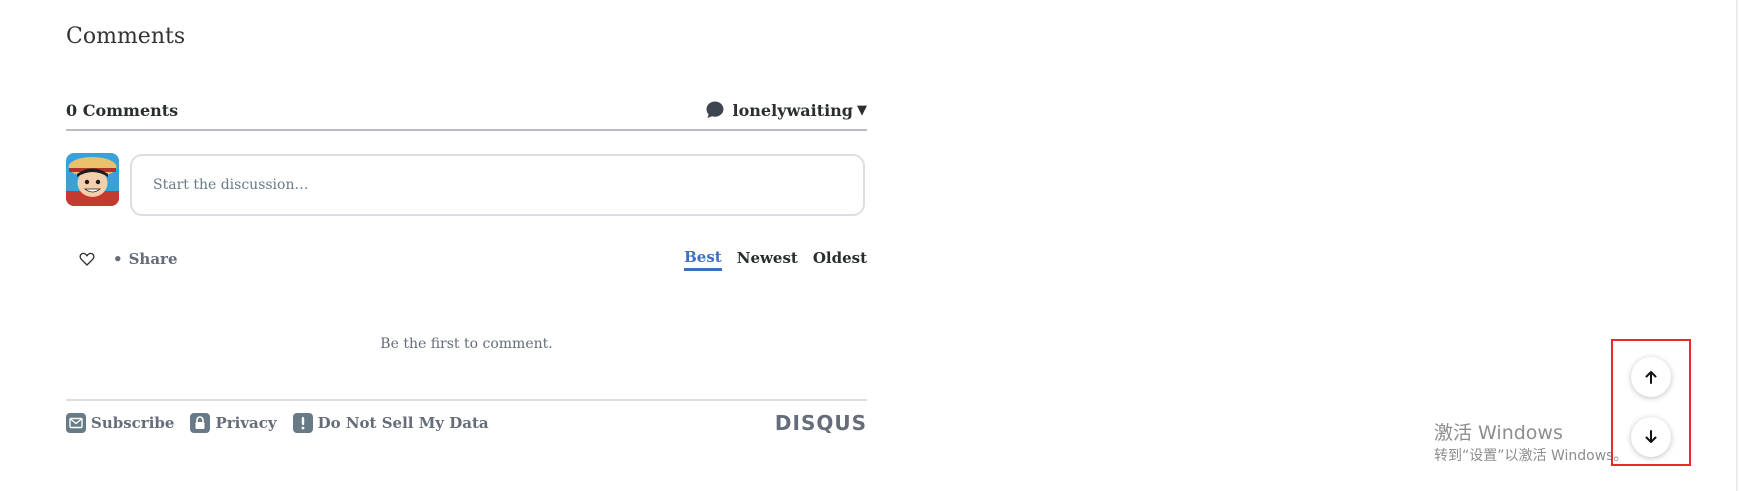 The height and width of the screenshot is (491, 1741). Describe the element at coordinates (1531, 456) in the screenshot. I see `watermark-subtitle: 转到“设置”以激活 Windows。` at that location.